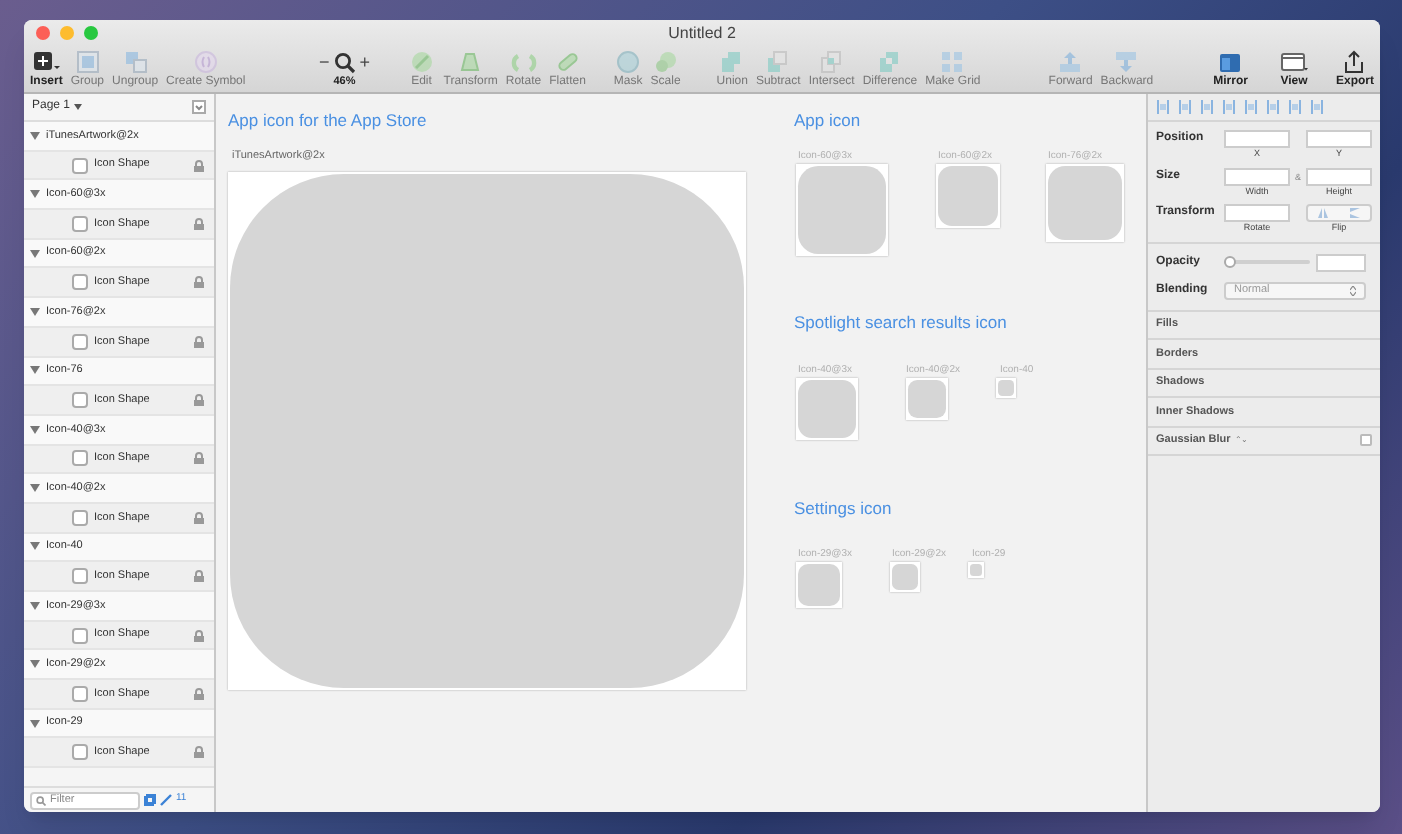  Describe the element at coordinates (205, 62) in the screenshot. I see `symbol-icon` at that location.